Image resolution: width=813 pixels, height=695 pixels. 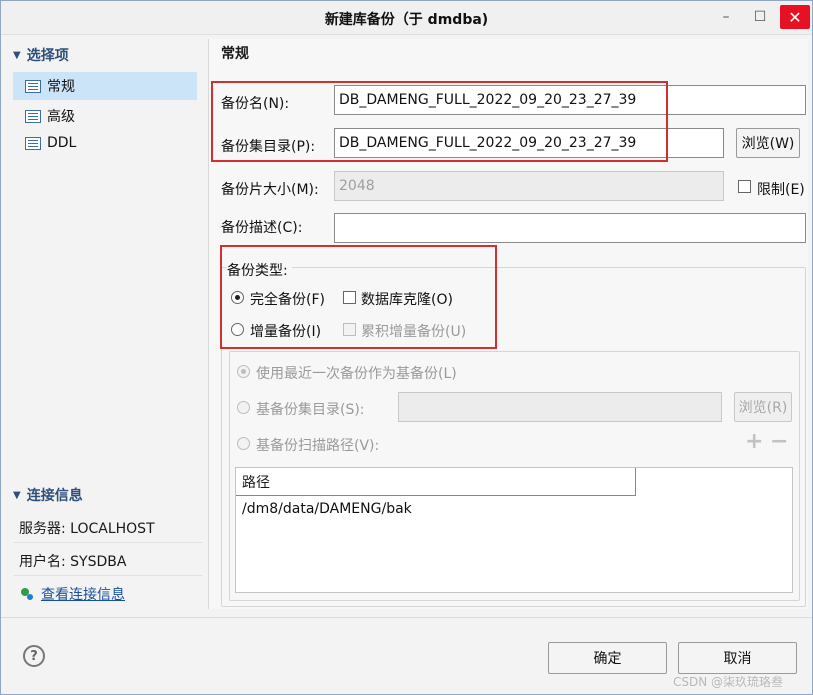 I want to click on table-row: /dm8/data/DAMENG/bak, so click(x=327, y=509).